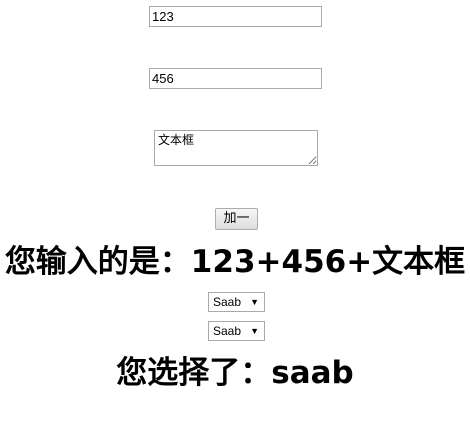 The height and width of the screenshot is (421, 470). I want to click on add-one-button: 加一, so click(236, 219).